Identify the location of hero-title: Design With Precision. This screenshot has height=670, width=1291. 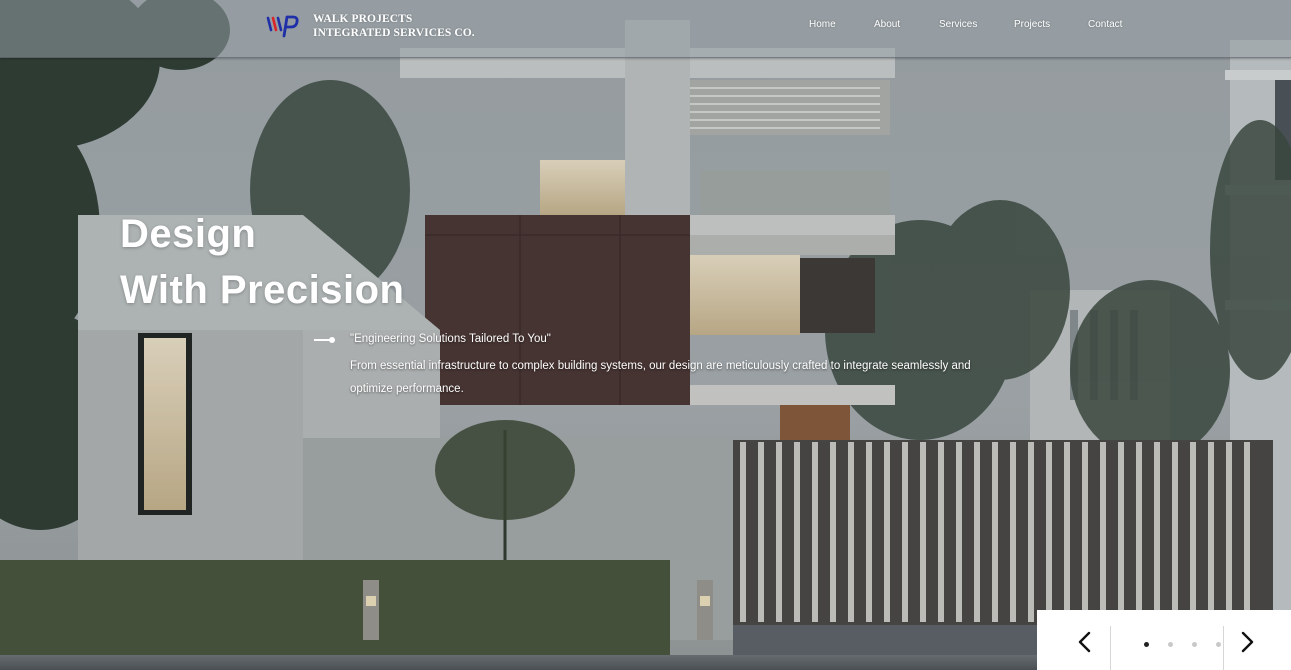
(262, 262).